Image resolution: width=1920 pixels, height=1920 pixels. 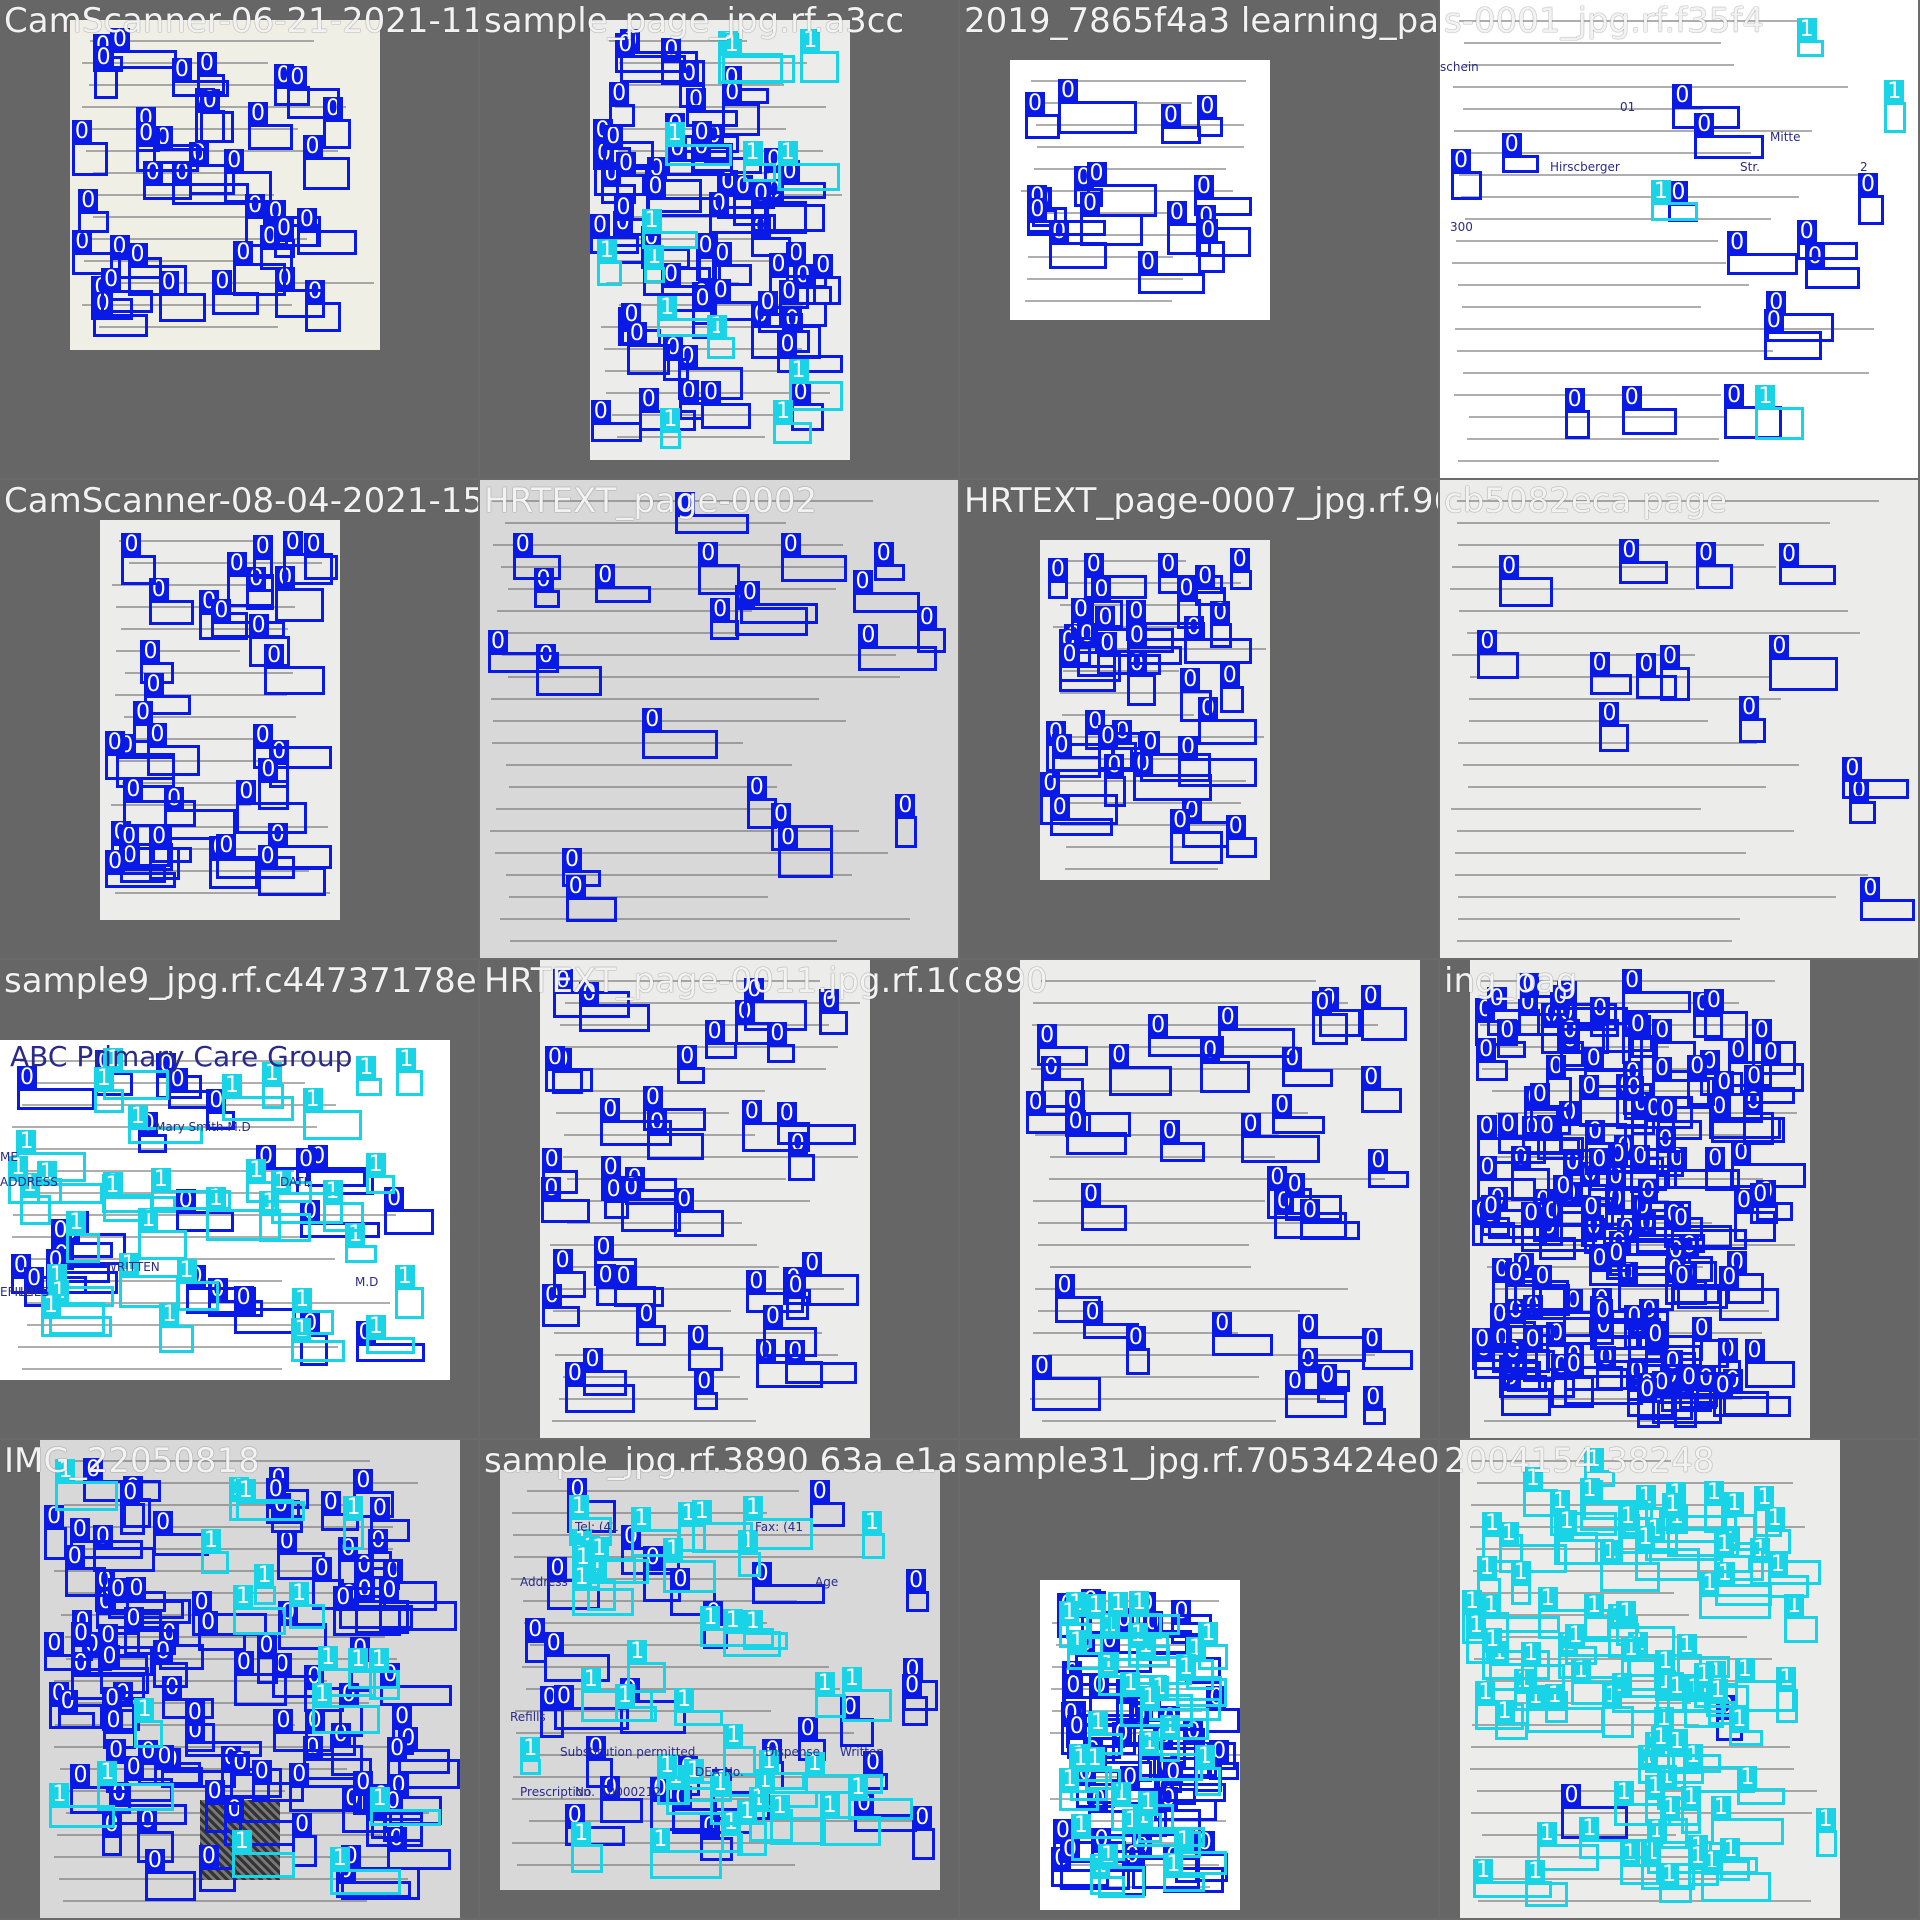 What do you see at coordinates (585, 1792) in the screenshot?
I see `printed-field-no: No.` at bounding box center [585, 1792].